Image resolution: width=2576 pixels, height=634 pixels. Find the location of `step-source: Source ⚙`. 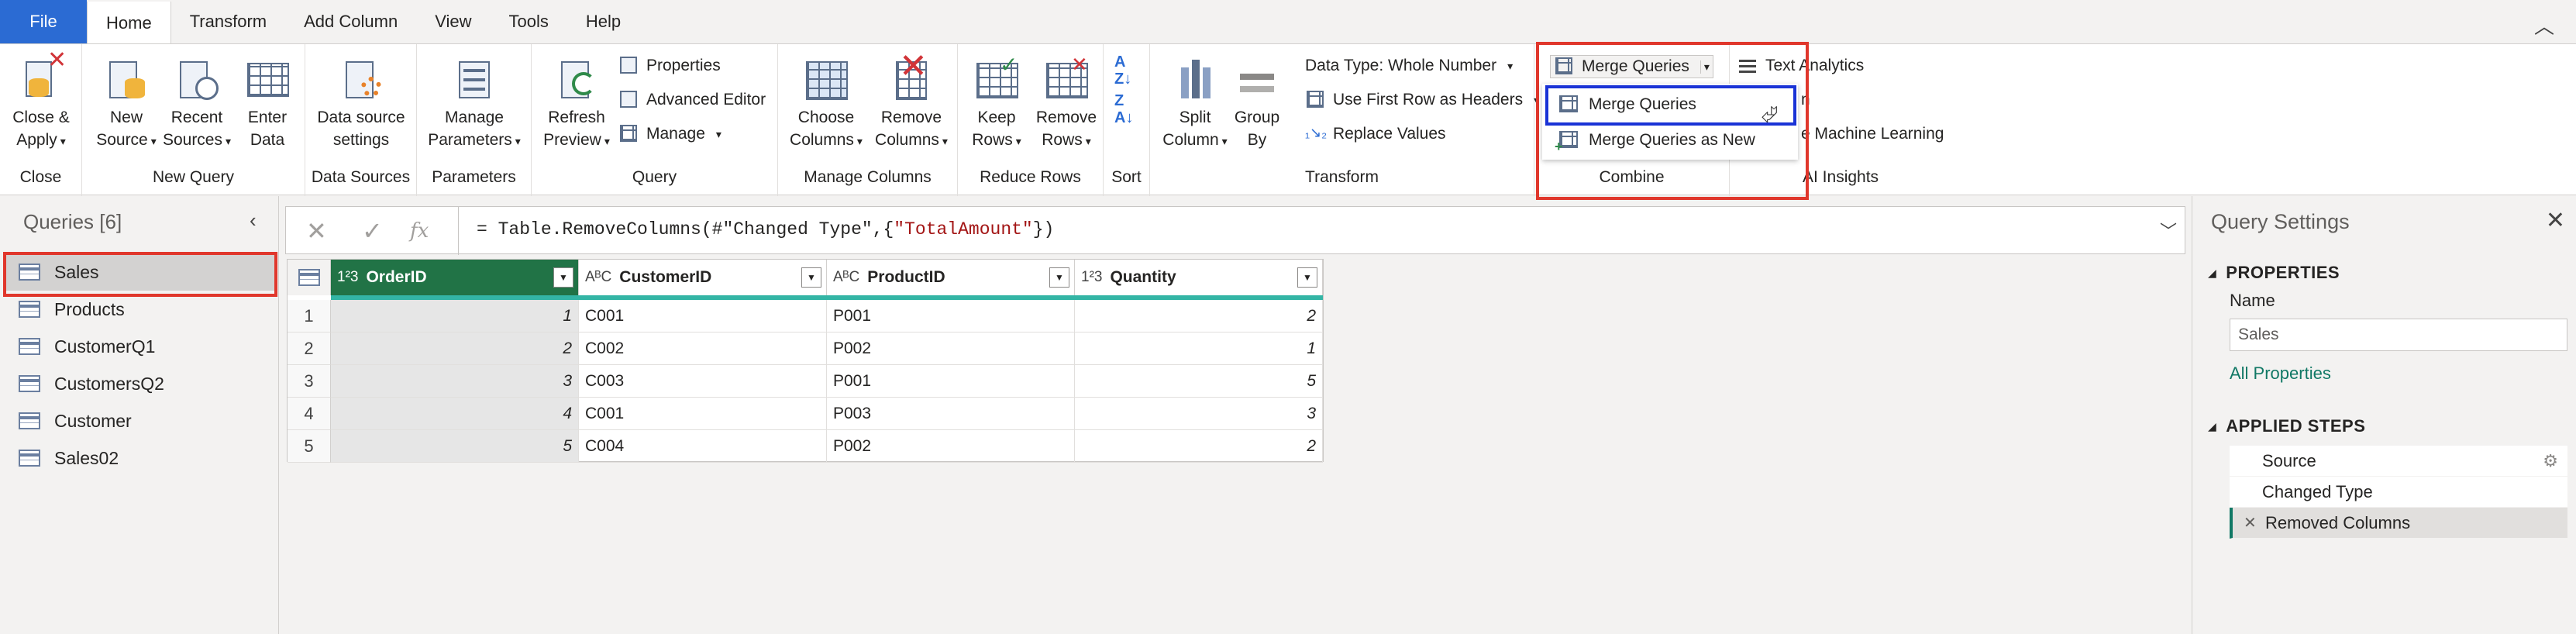

step-source: Source ⚙ is located at coordinates (2398, 461).